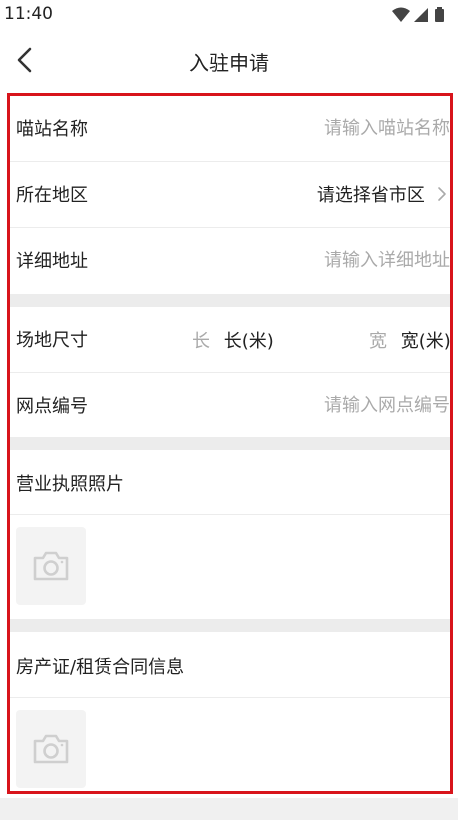  Describe the element at coordinates (345, 260) in the screenshot. I see `address-input` at that location.